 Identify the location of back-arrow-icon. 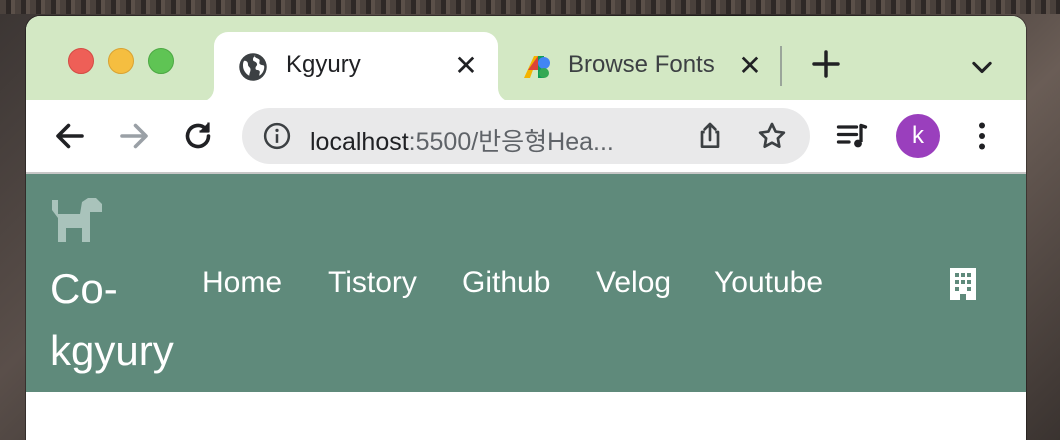
(70, 136).